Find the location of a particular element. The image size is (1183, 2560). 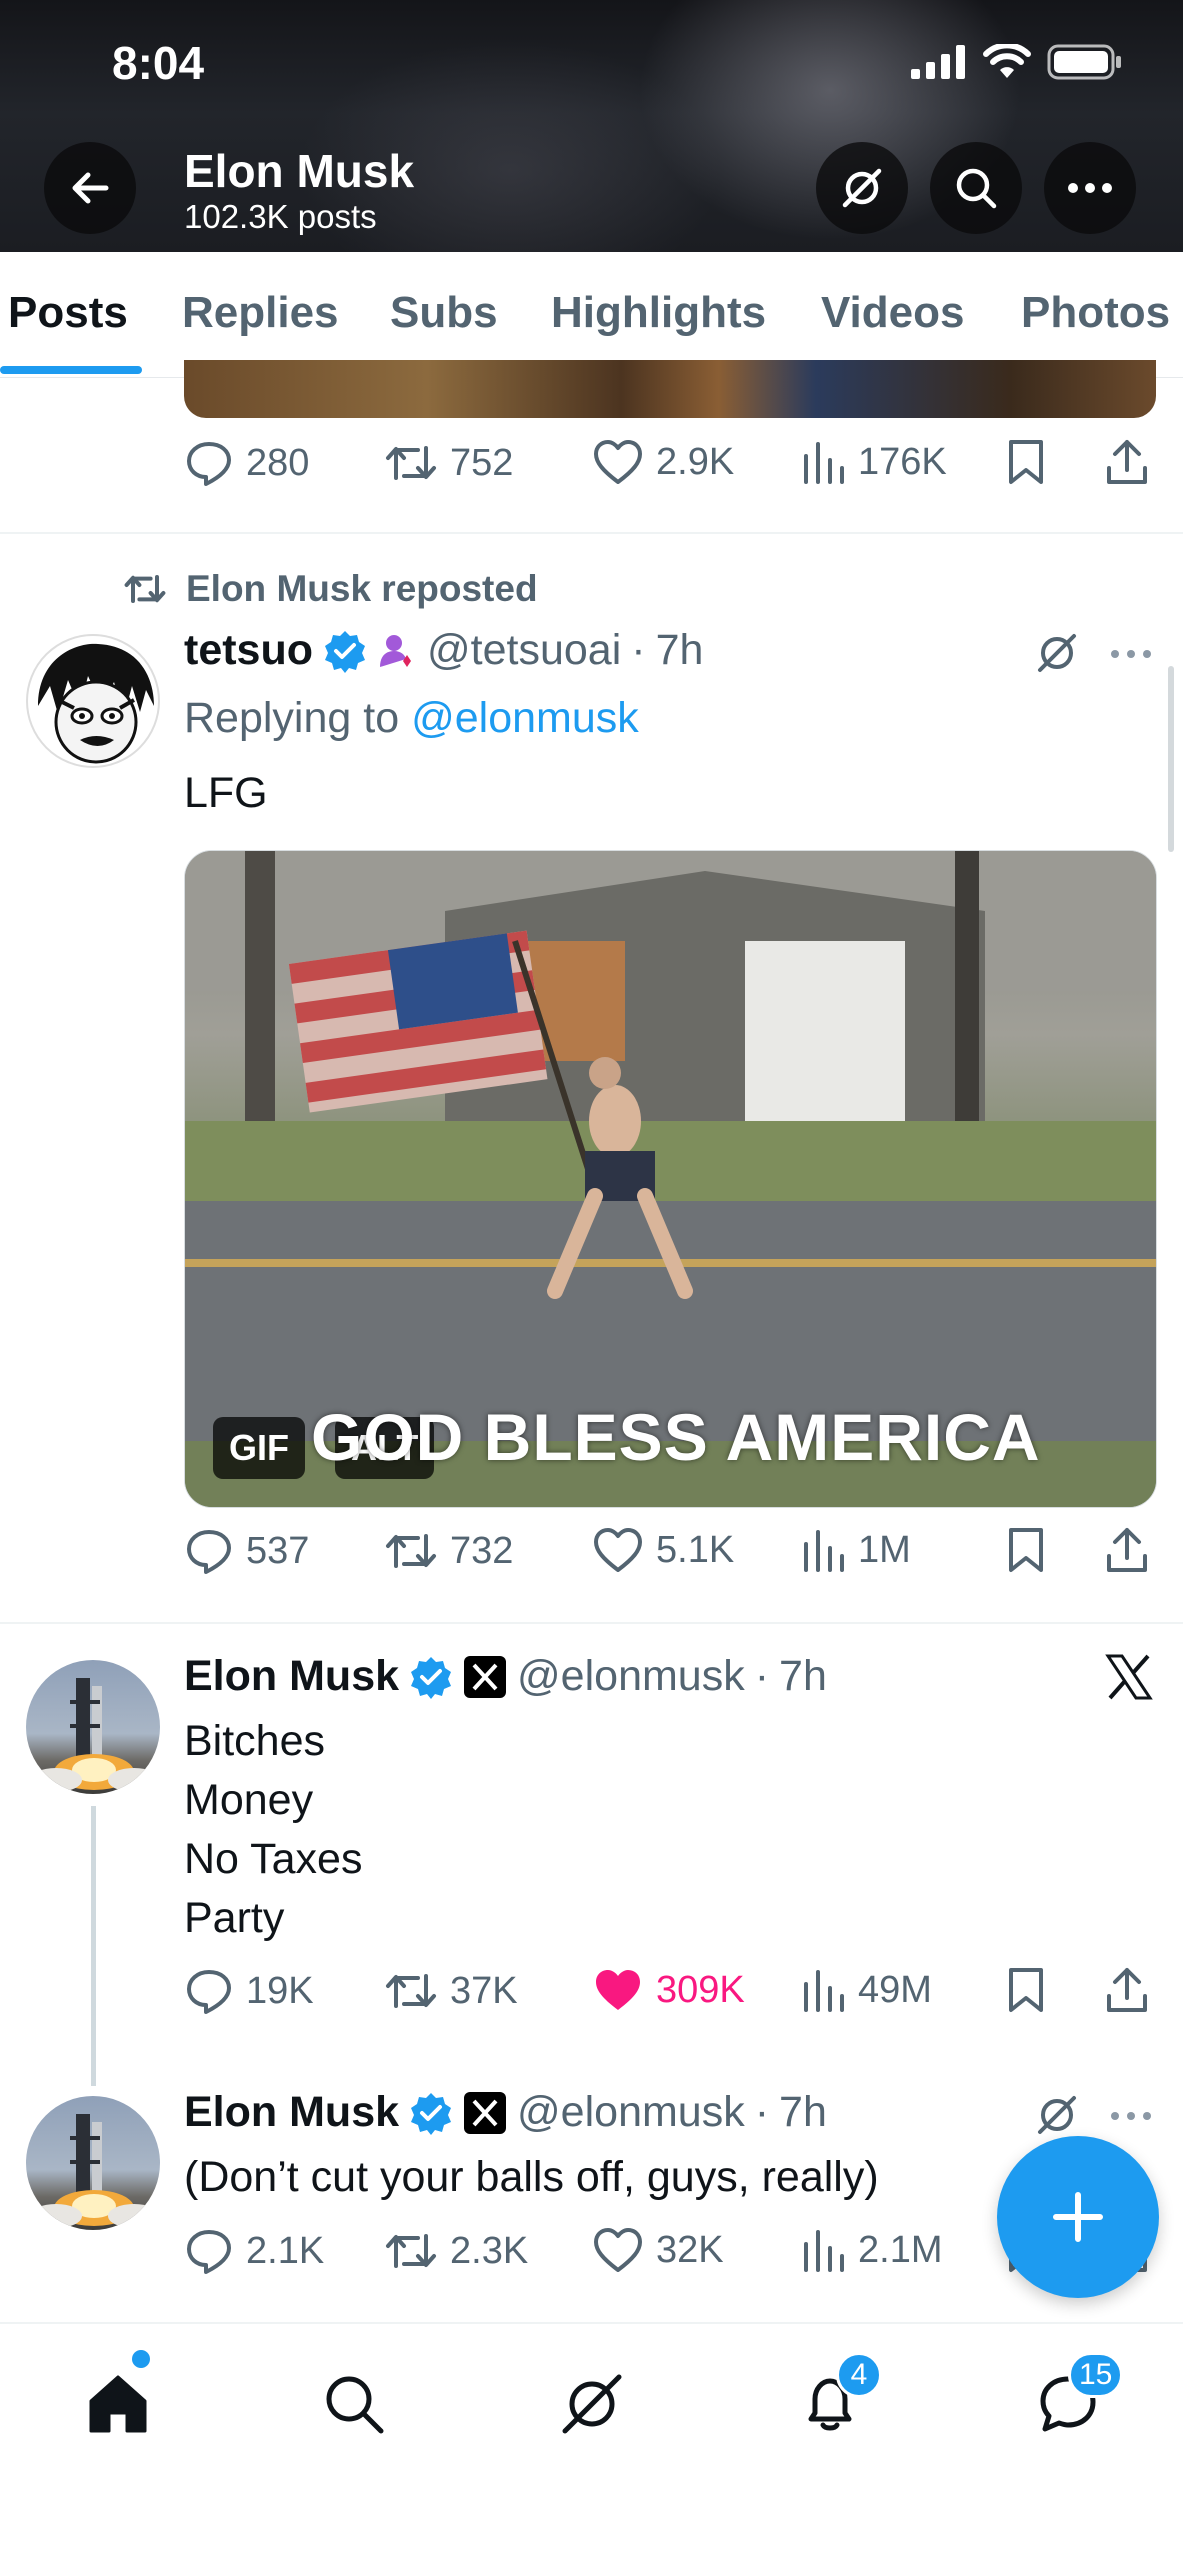

cellular-signal-icon is located at coordinates (938, 62).